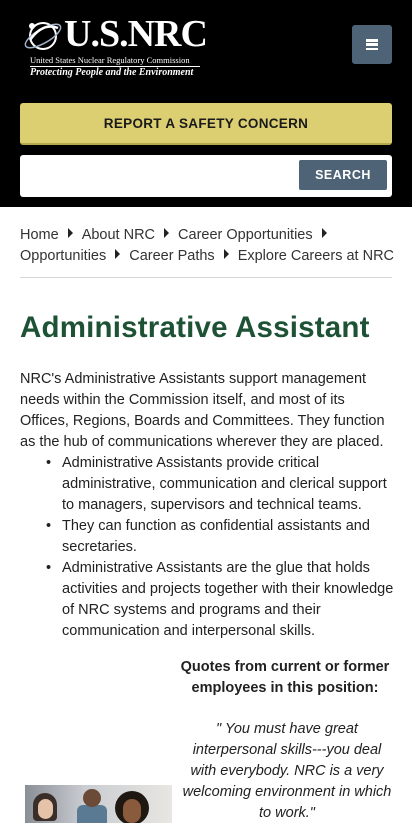 The height and width of the screenshot is (824, 412). I want to click on breadcrumb-about-nrc: About NRC, so click(118, 235).